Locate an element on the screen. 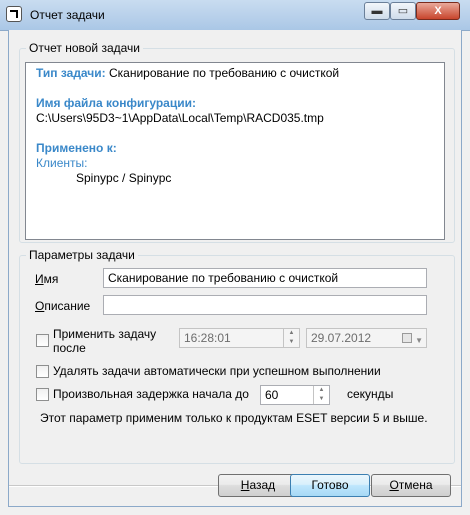 The height and width of the screenshot is (515, 470). close-button: X is located at coordinates (438, 11).